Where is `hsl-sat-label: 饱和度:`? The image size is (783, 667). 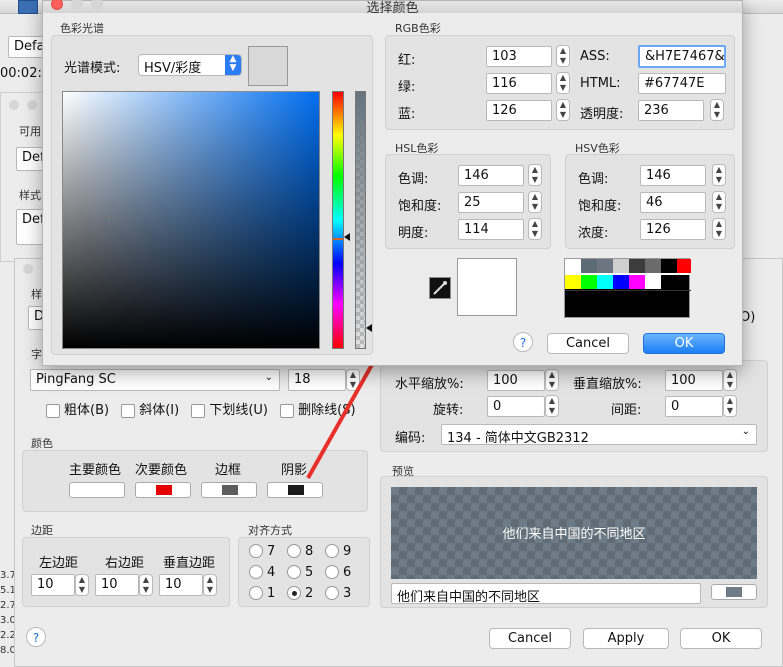
hsl-sat-label: 饱和度: is located at coordinates (420, 206).